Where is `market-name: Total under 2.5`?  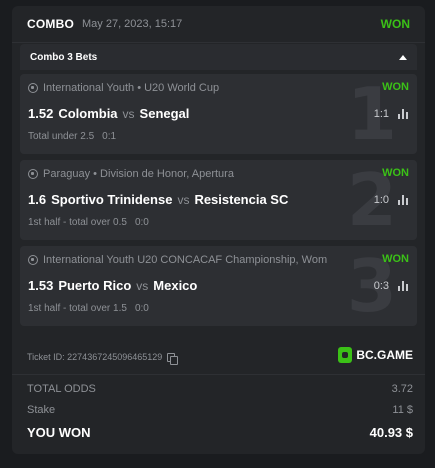
market-name: Total under 2.5 is located at coordinates (61, 136).